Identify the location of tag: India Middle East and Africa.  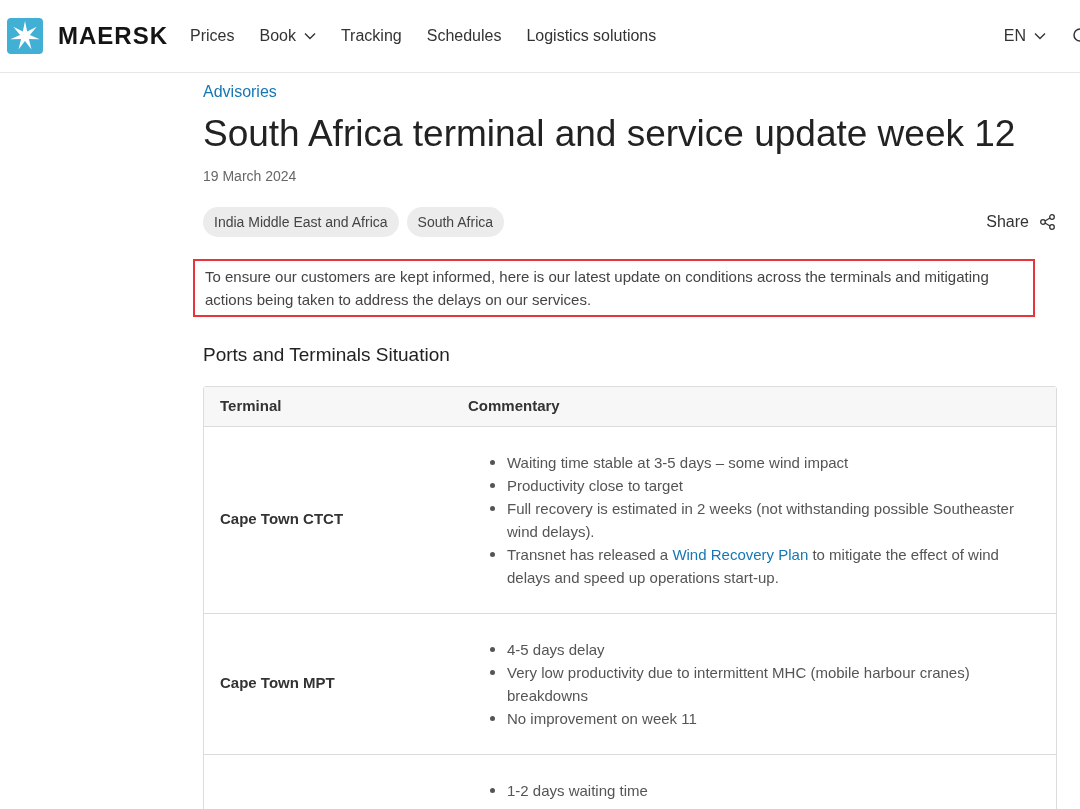
(301, 222).